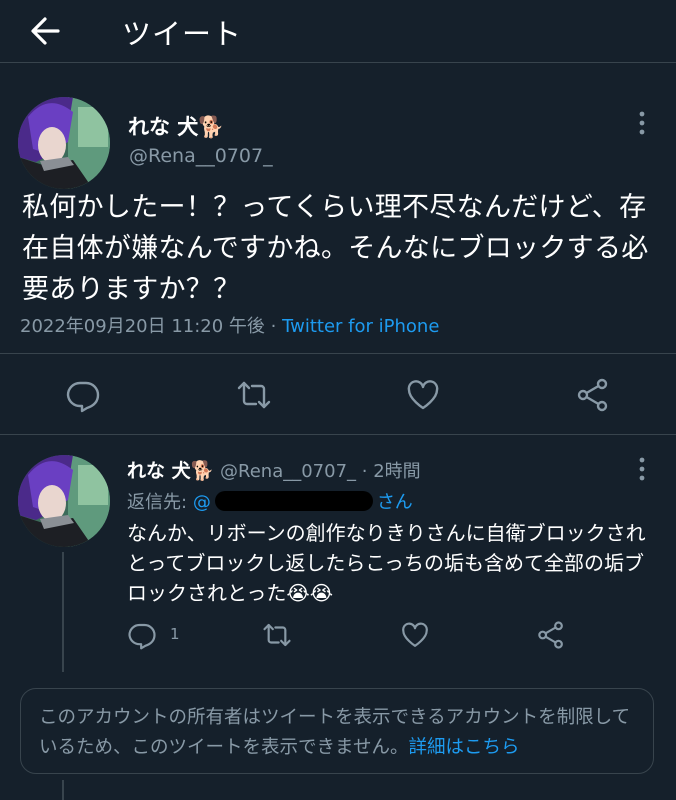 Image resolution: width=676 pixels, height=800 pixels. I want to click on tweet-time: 2時間, so click(396, 471).